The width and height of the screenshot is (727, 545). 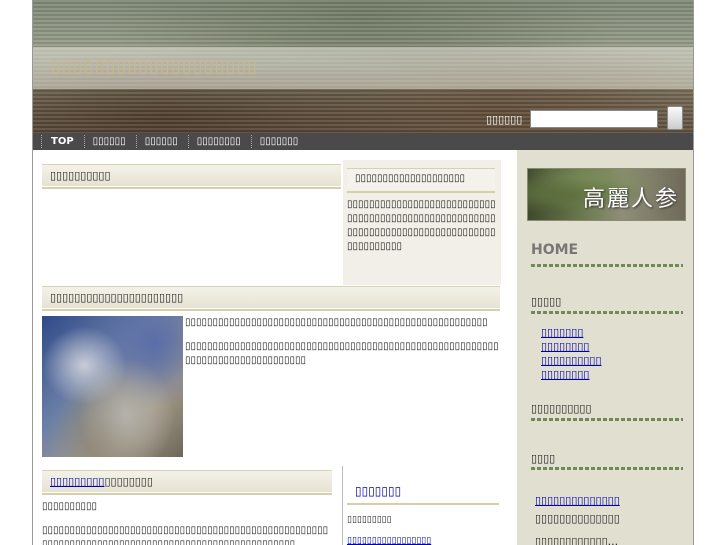 What do you see at coordinates (423, 492) in the screenshot?
I see `section4-heading: ▯▯▯▯▯▯▯` at bounding box center [423, 492].